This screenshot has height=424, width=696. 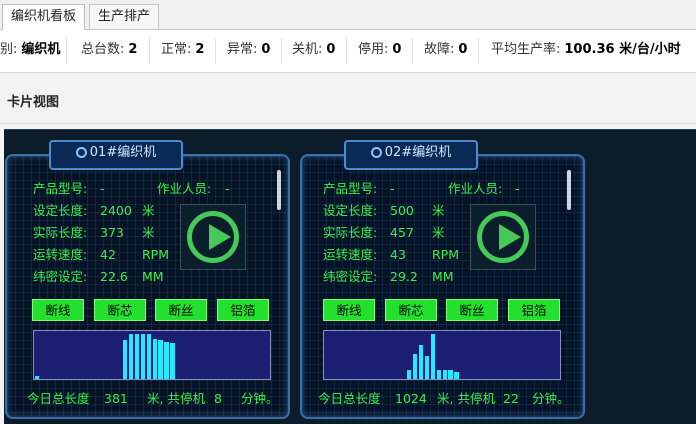 I want to click on speed-value: 43, so click(x=398, y=254).